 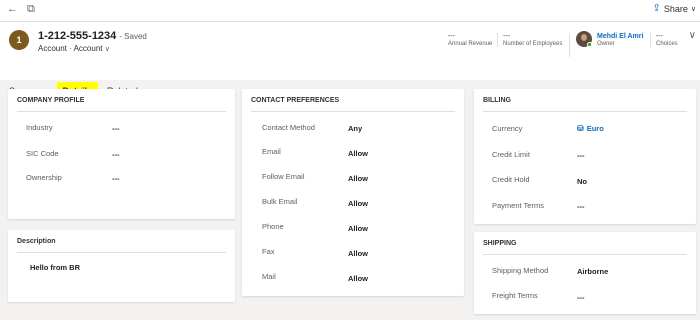 What do you see at coordinates (470, 40) in the screenshot?
I see `header-field-annual-revenue: --- Annual Revenue` at bounding box center [470, 40].